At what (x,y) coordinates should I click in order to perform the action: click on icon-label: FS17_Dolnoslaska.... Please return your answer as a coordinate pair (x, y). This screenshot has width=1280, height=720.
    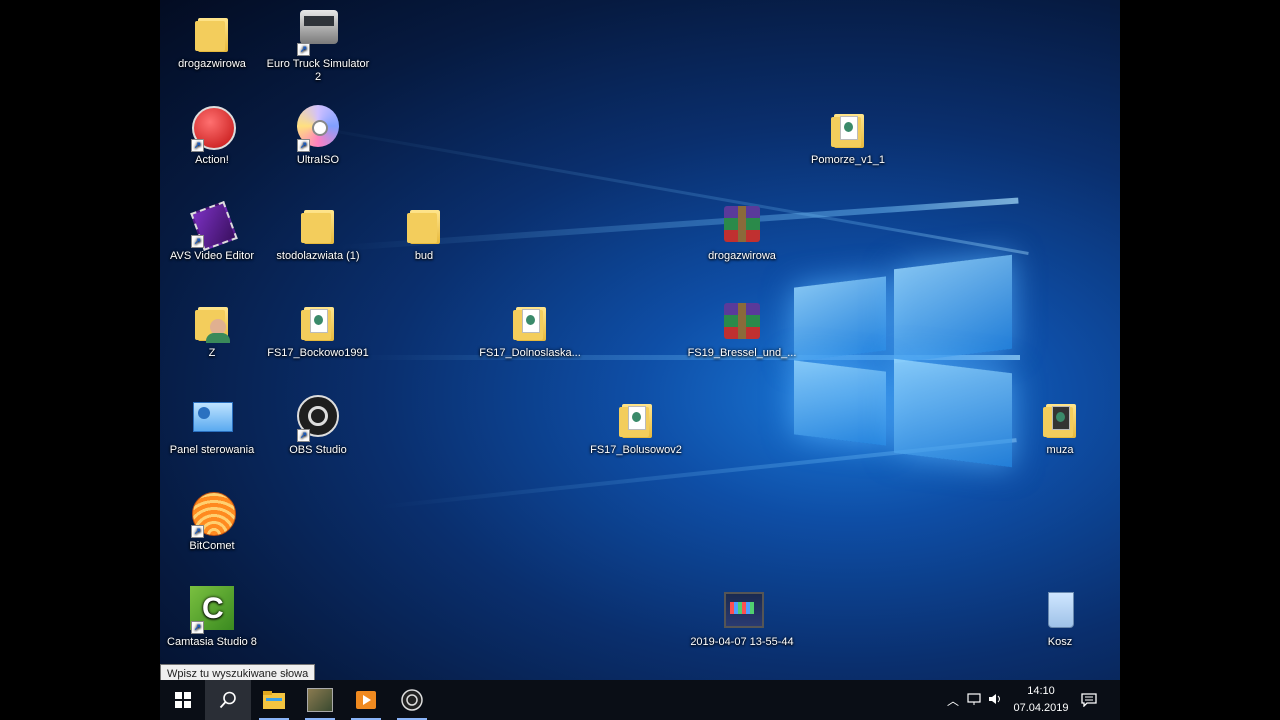
    Looking at the image, I should click on (530, 353).